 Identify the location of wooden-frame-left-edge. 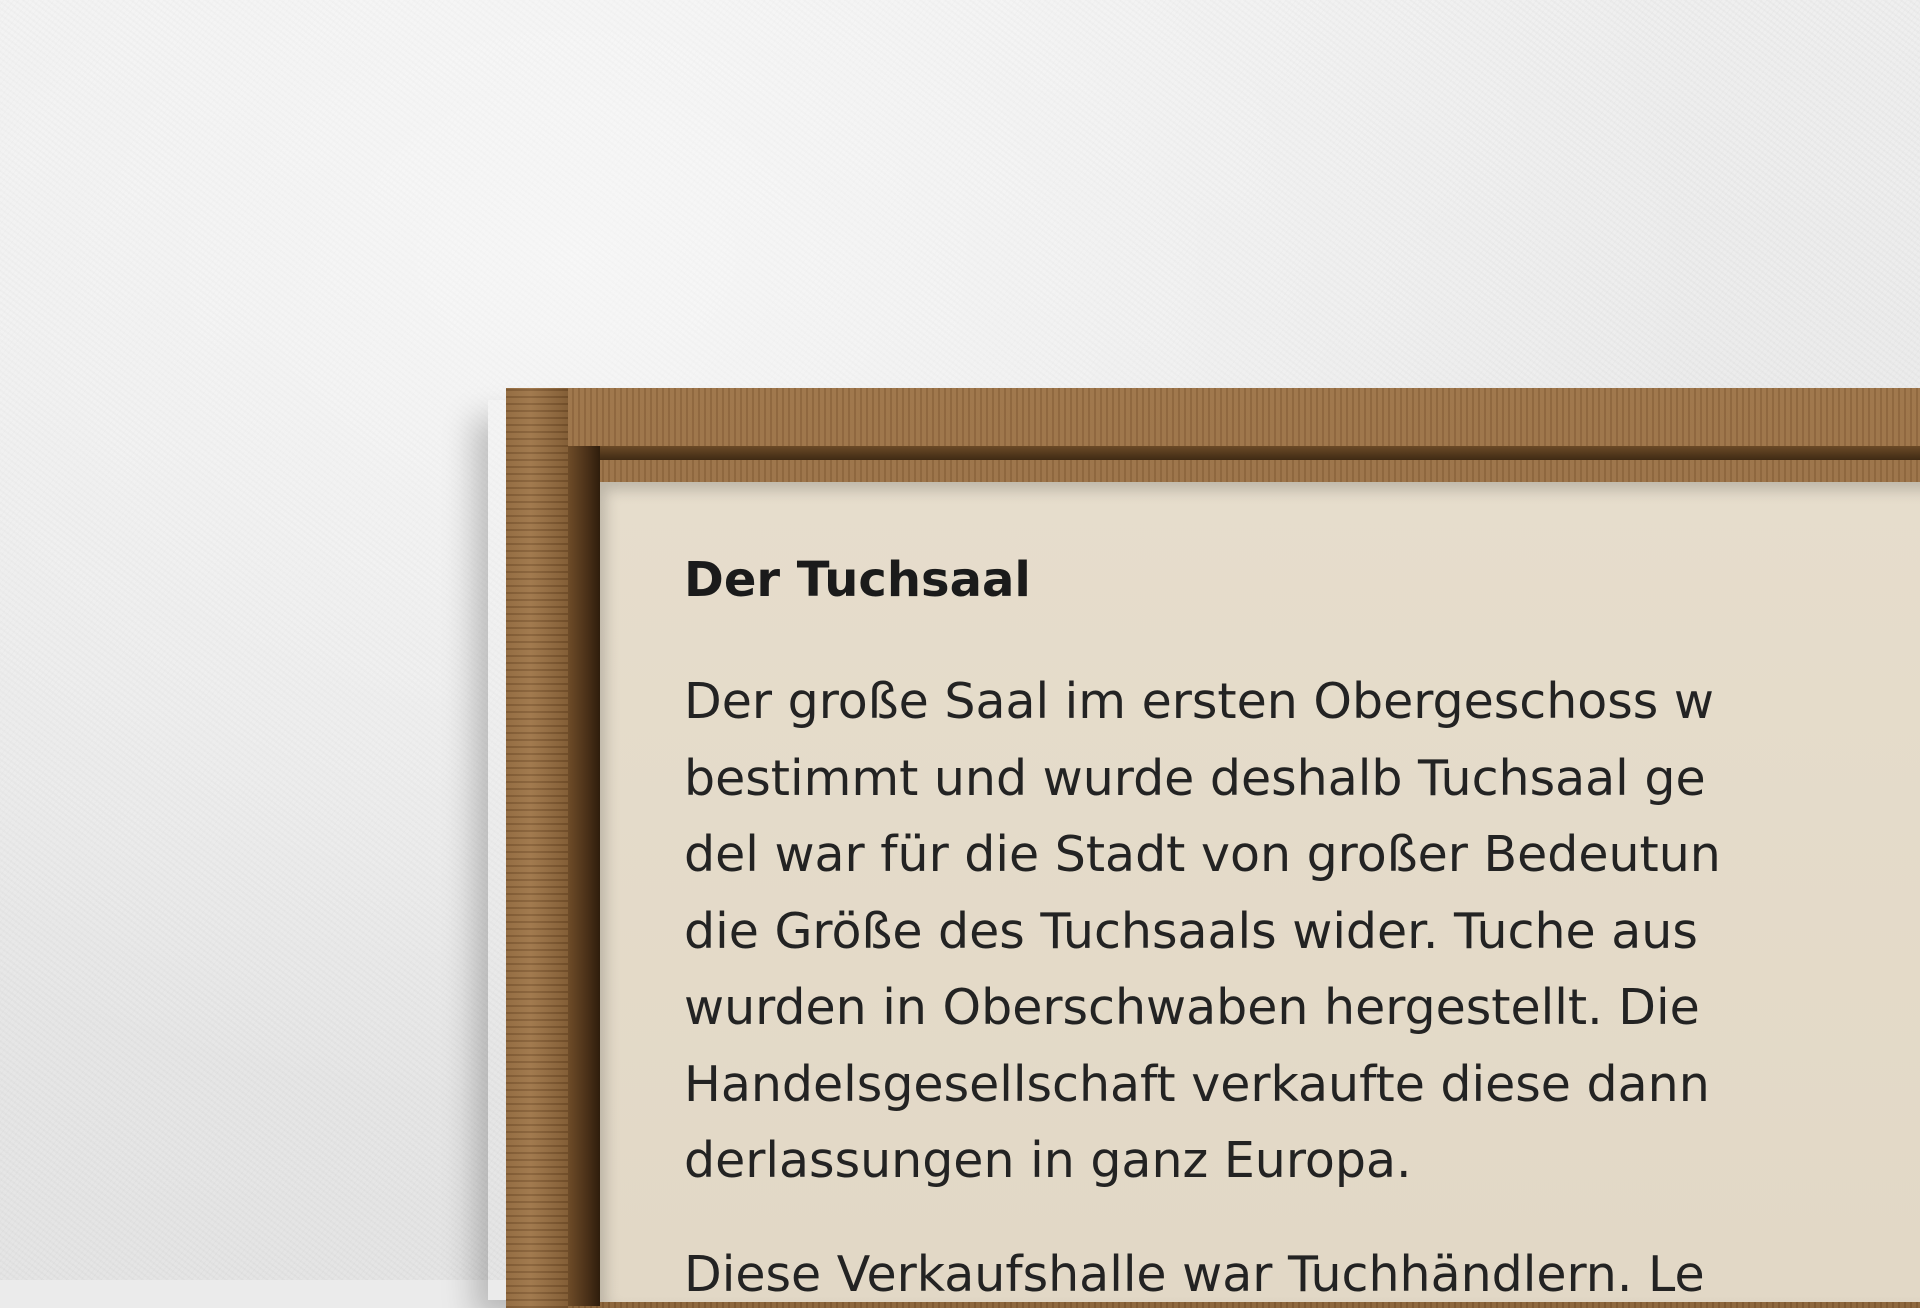
(537, 848).